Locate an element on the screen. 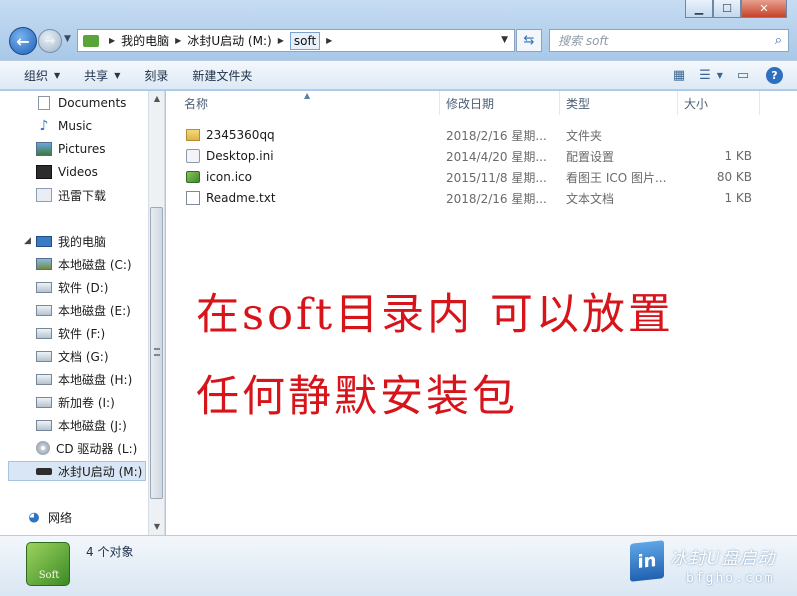  share-button: 共享 ▼ is located at coordinates (102, 75).